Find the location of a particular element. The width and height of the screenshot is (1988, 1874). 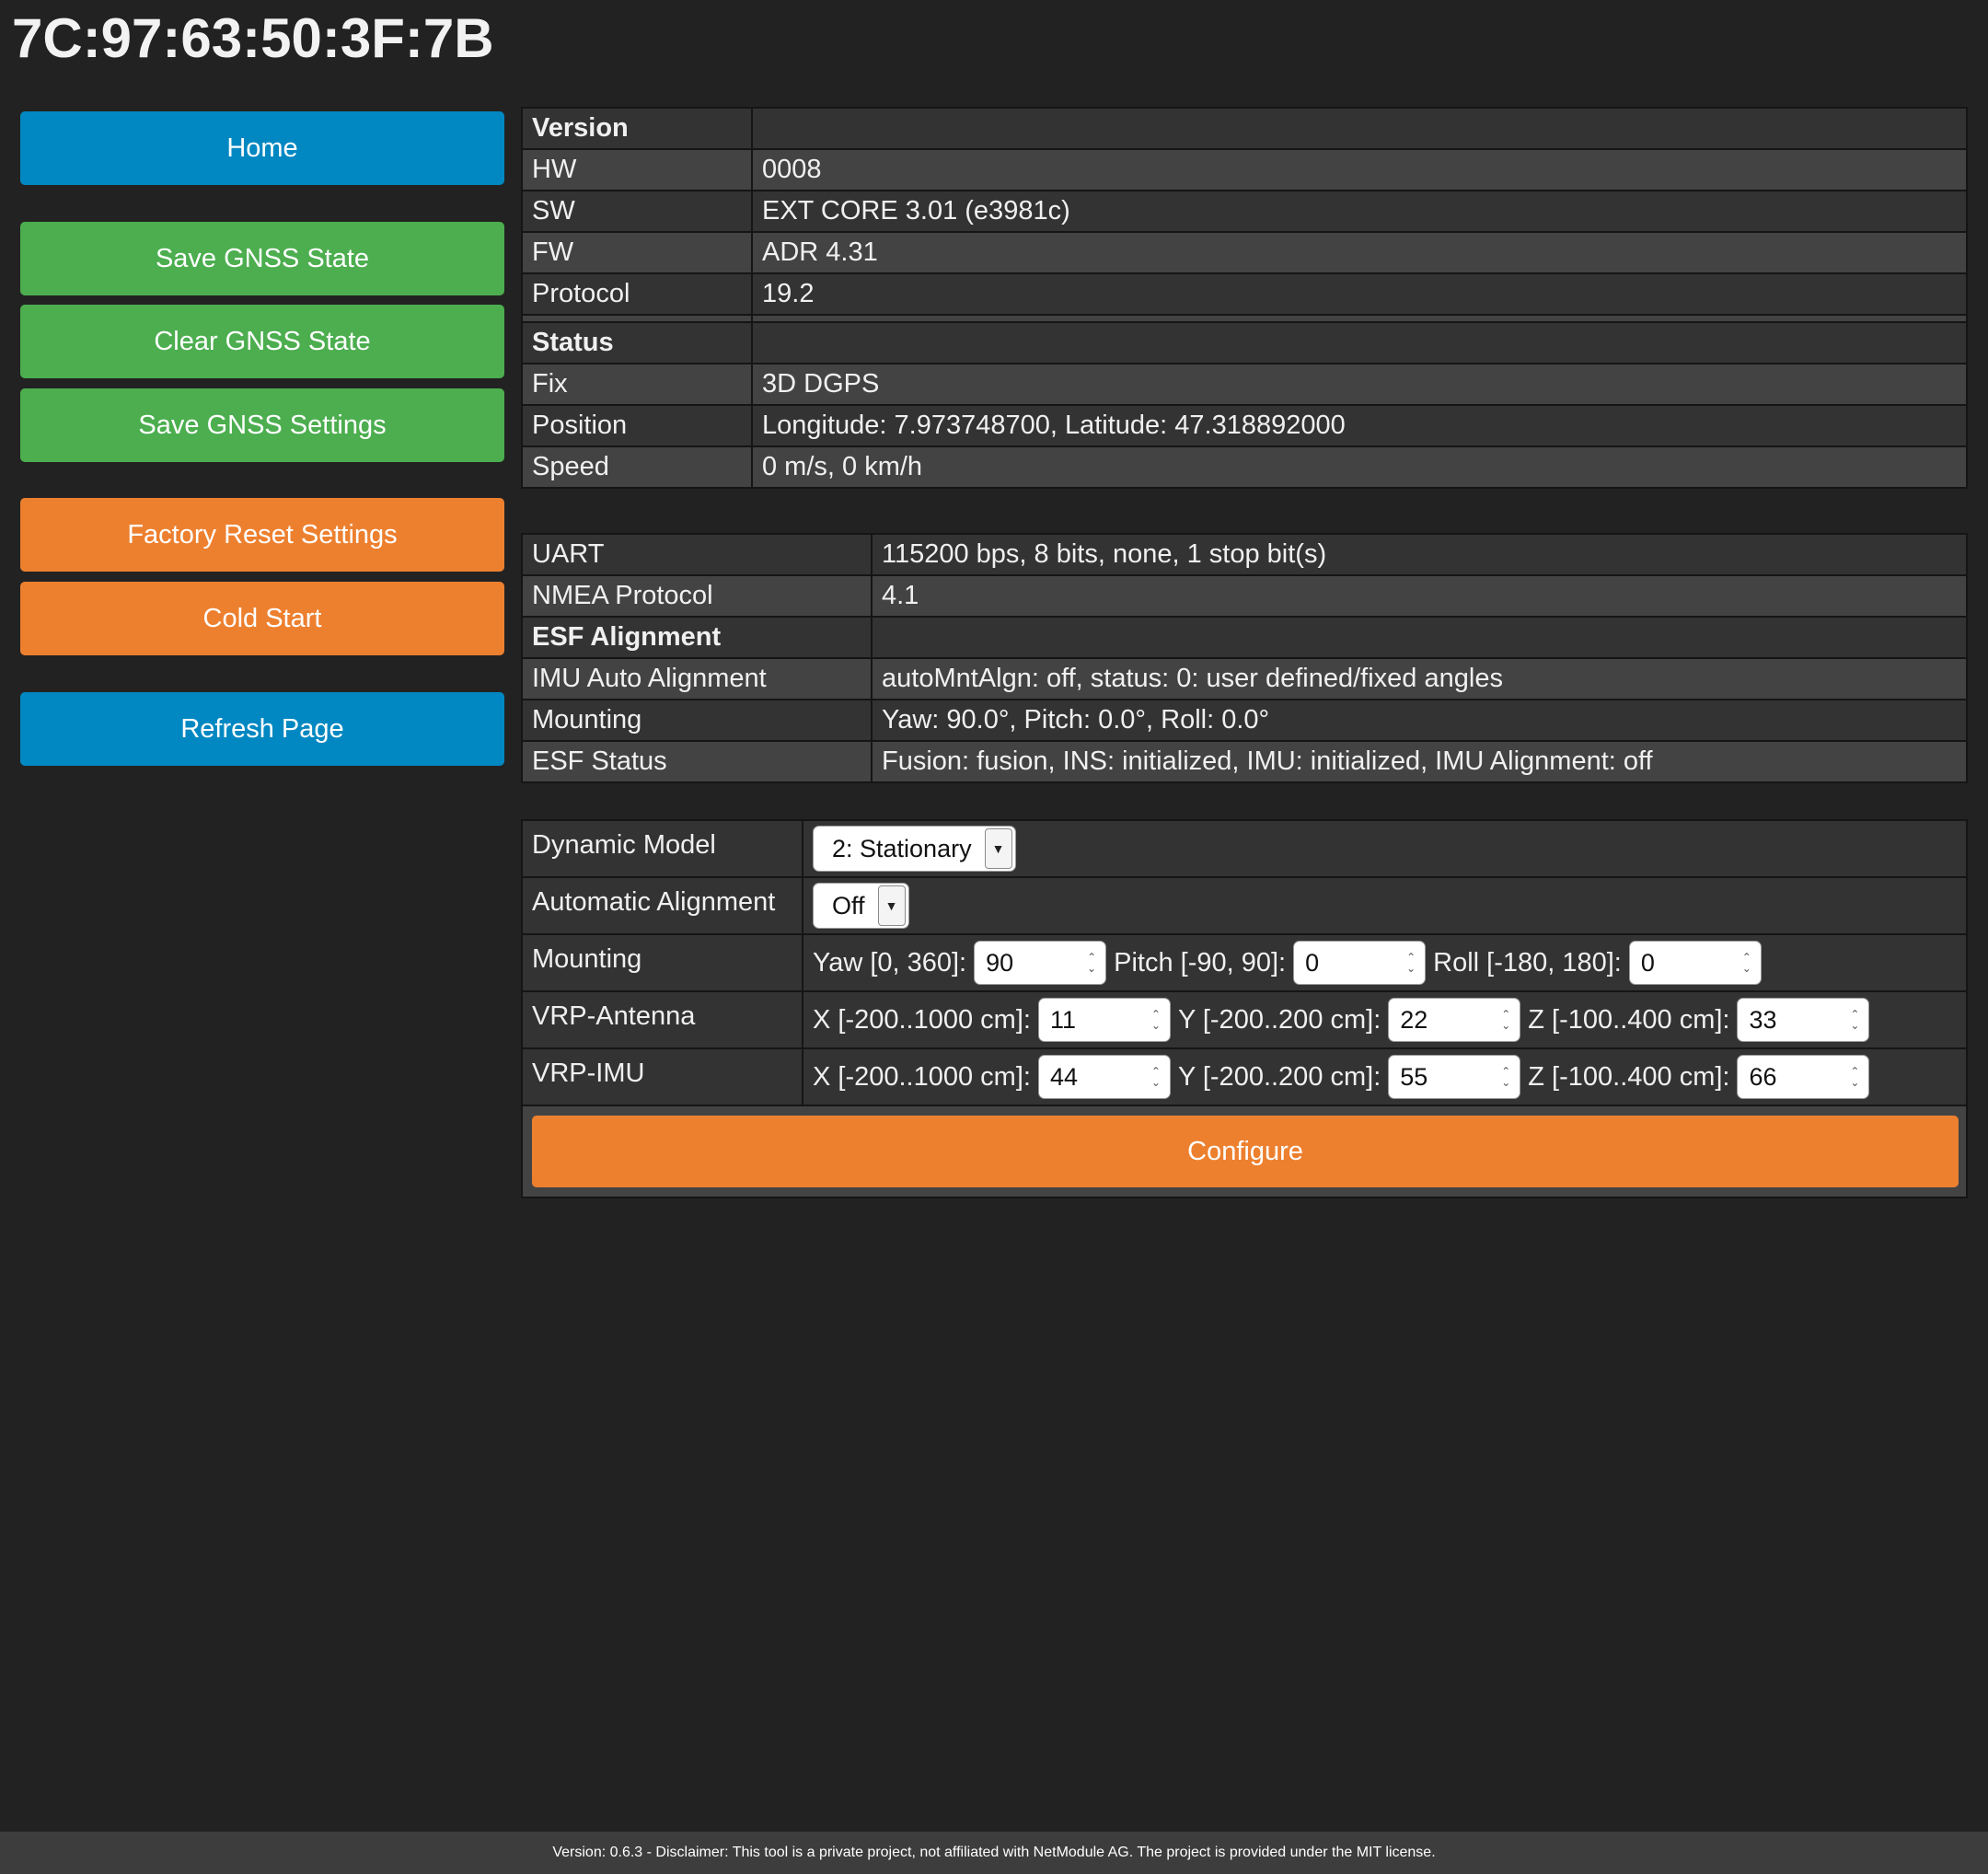

automatic-alignment-row: Automatic Alignment Off ▼ is located at coordinates (1244, 906).